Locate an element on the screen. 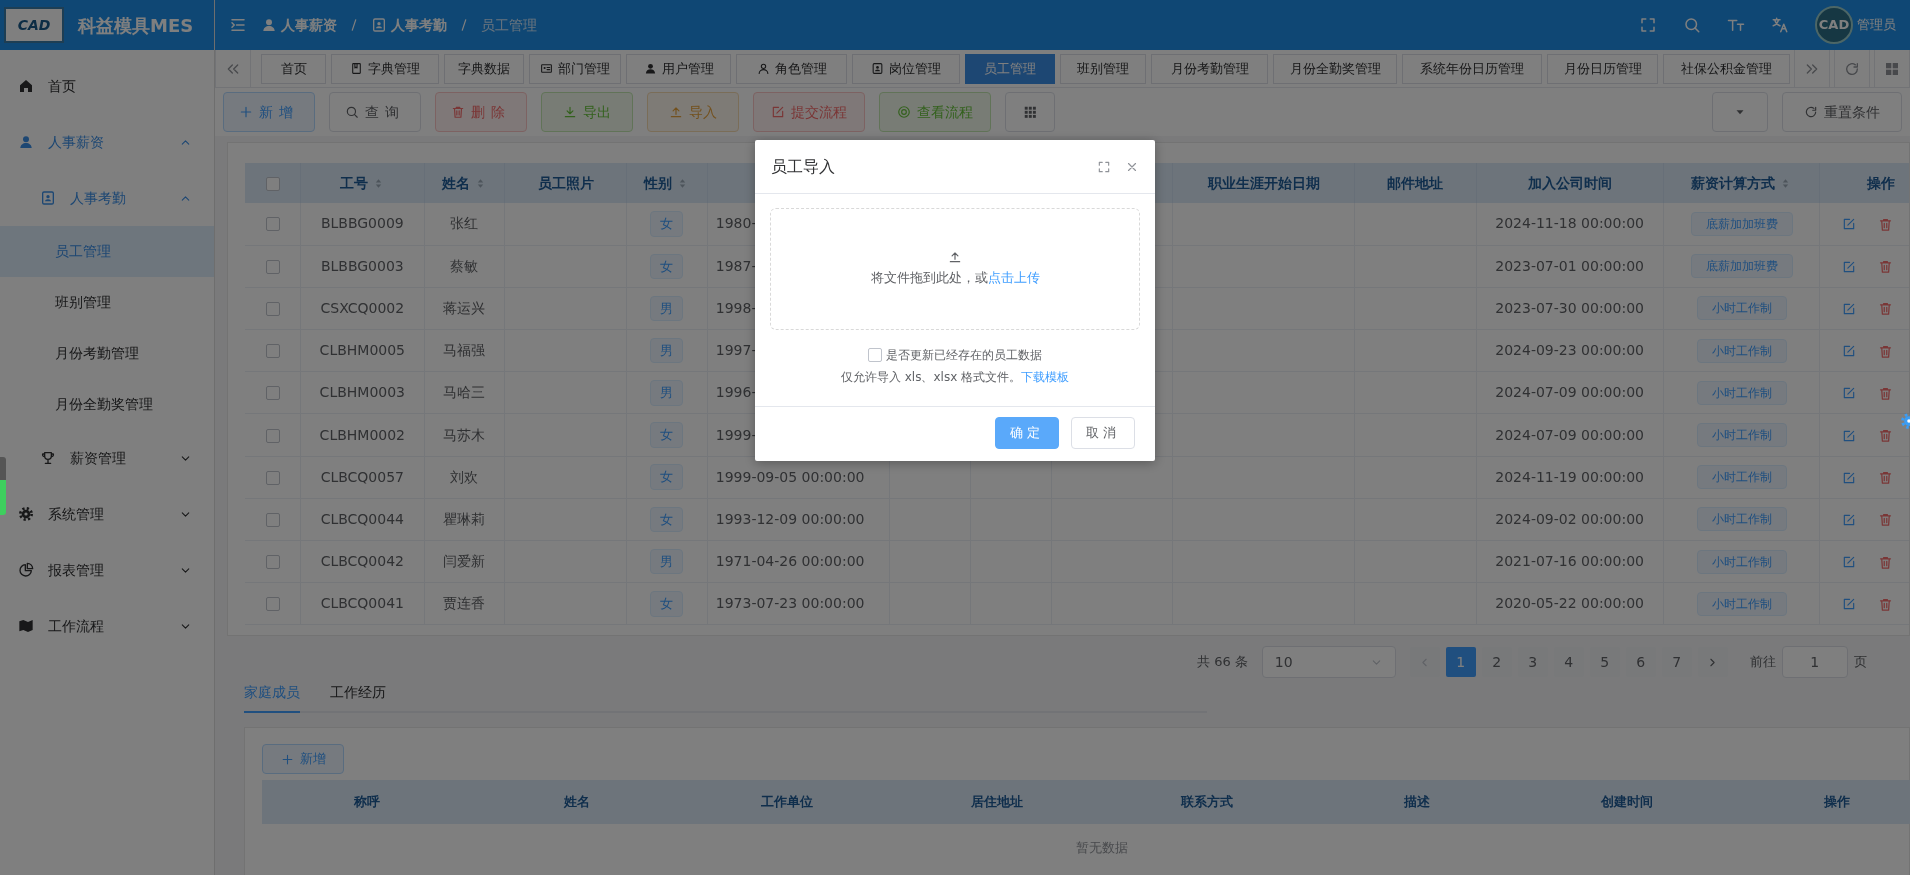 Image resolution: width=1910 pixels, height=875 pixels. upload-link: 点击上传 is located at coordinates (1013, 278).